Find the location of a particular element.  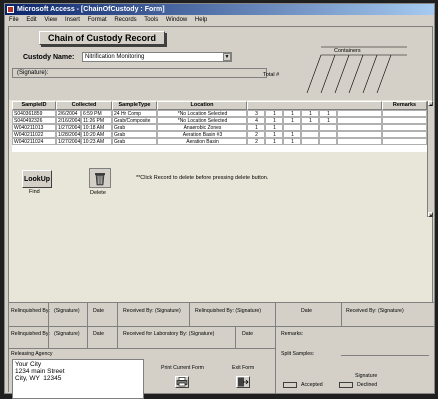

declined-checkbox is located at coordinates (346, 385).